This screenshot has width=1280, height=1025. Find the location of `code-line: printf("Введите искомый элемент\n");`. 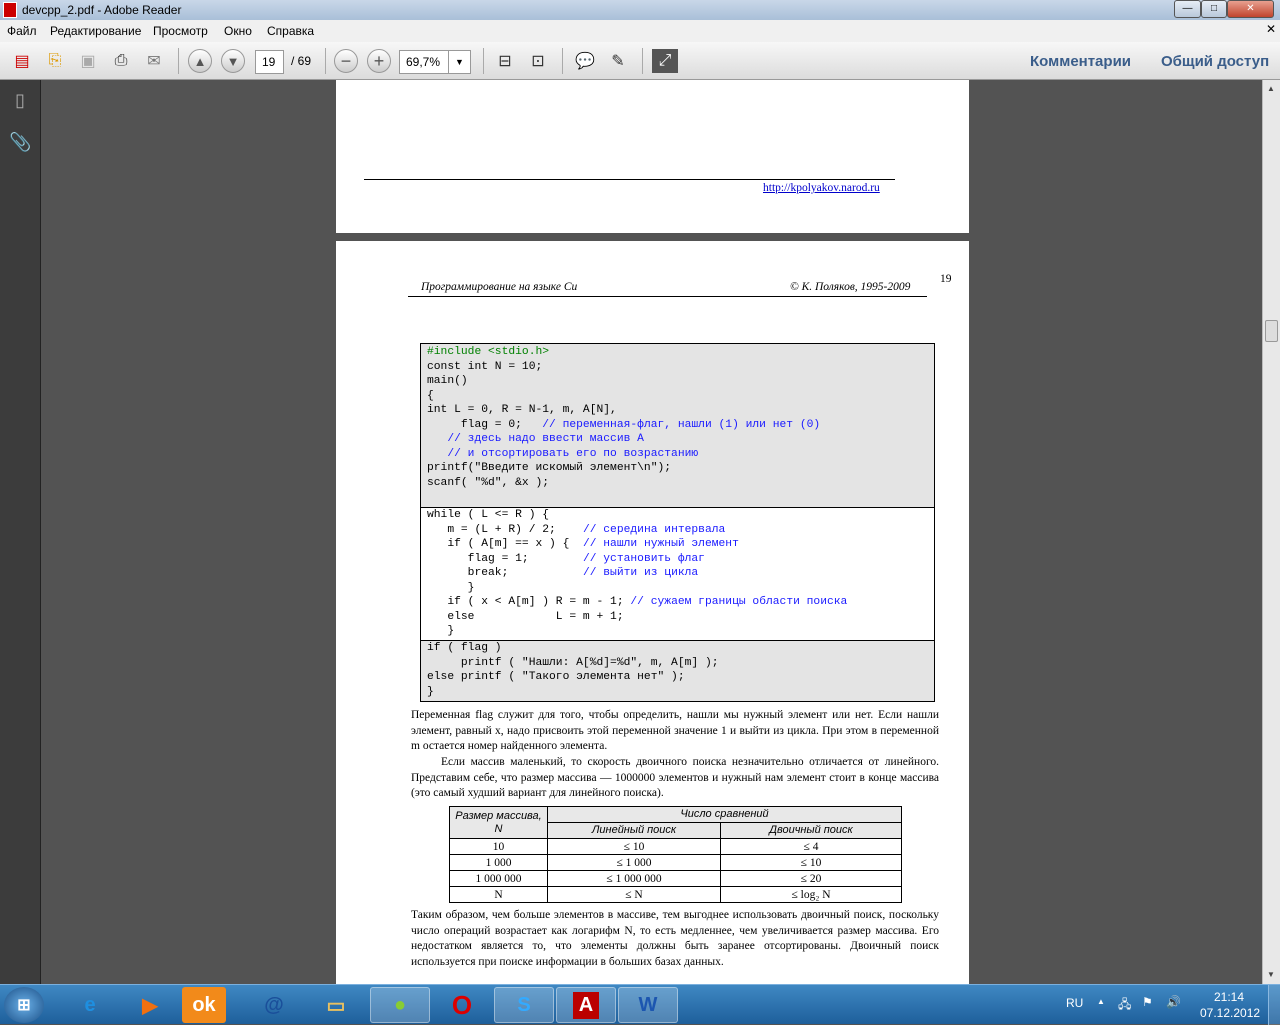

code-line: printf("Введите искомый элемент\n"); is located at coordinates (680, 468).